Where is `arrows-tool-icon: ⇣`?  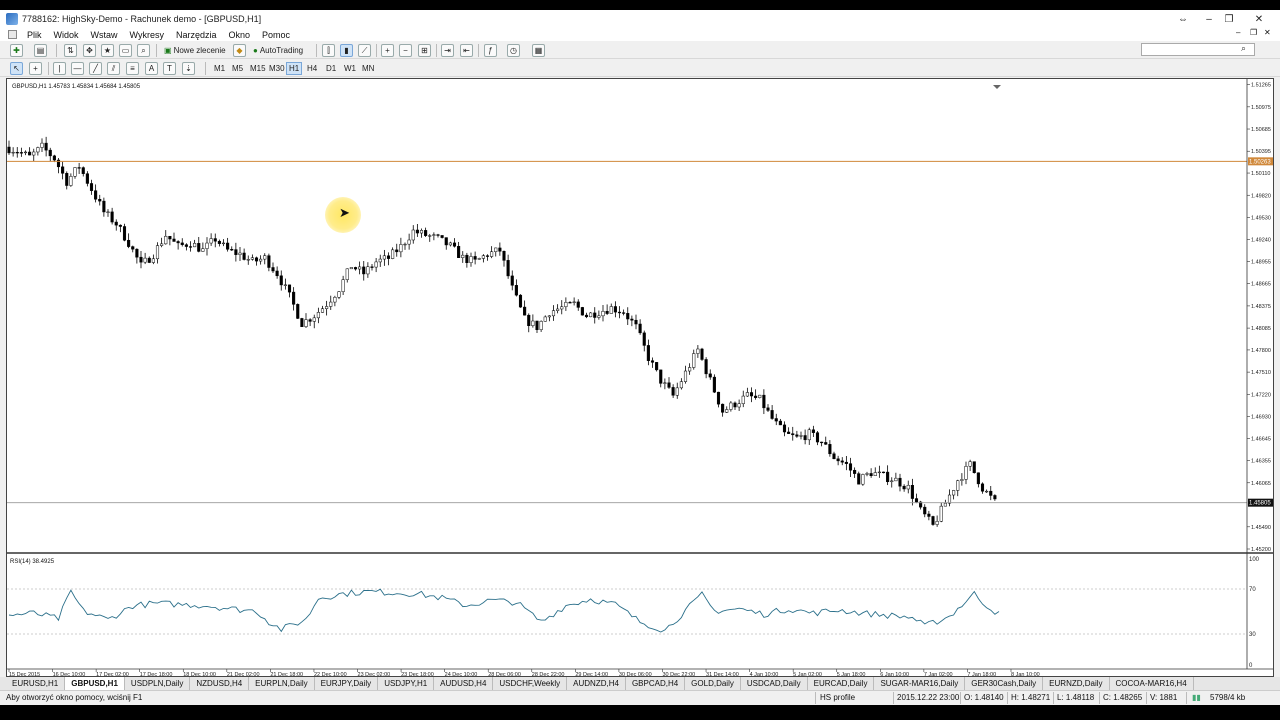 arrows-tool-icon: ⇣ is located at coordinates (188, 68).